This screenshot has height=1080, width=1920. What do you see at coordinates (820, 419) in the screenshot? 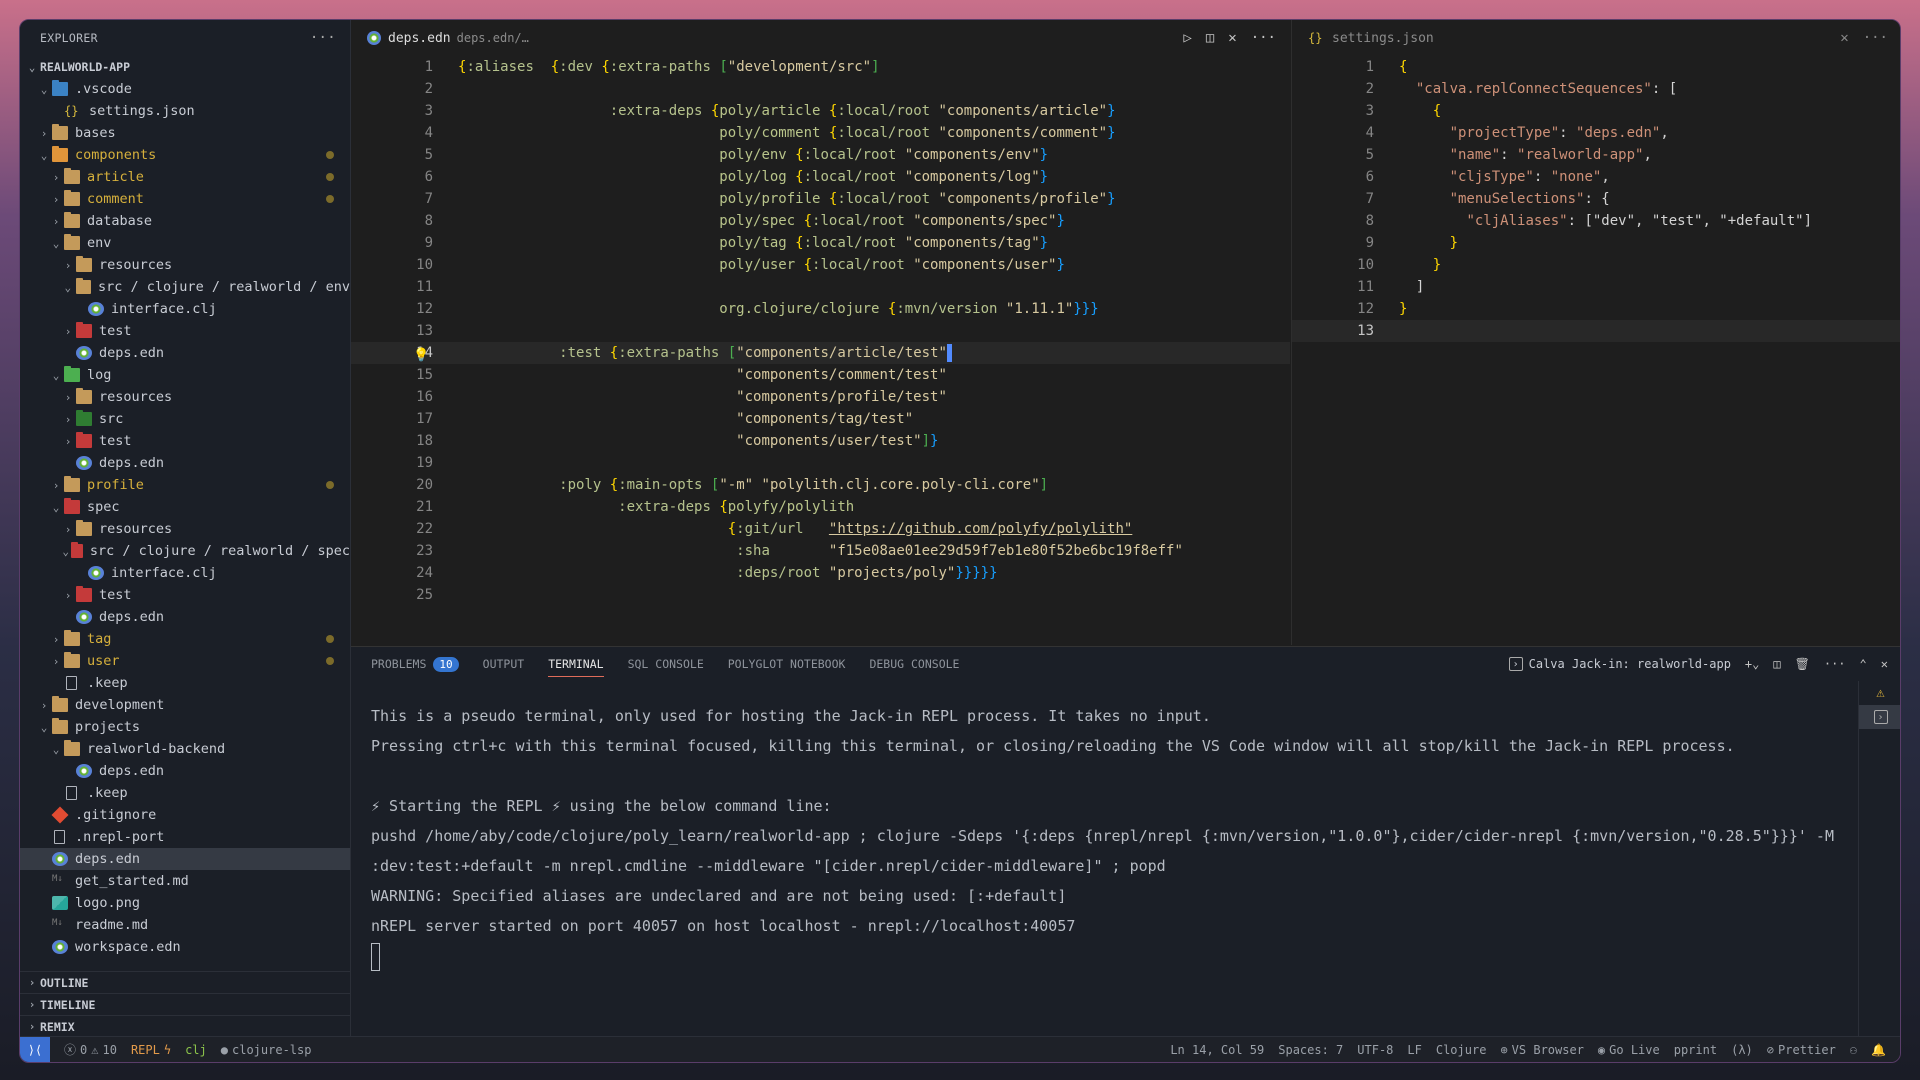
I see `code-line: 17 "components/tag/test"` at bounding box center [820, 419].